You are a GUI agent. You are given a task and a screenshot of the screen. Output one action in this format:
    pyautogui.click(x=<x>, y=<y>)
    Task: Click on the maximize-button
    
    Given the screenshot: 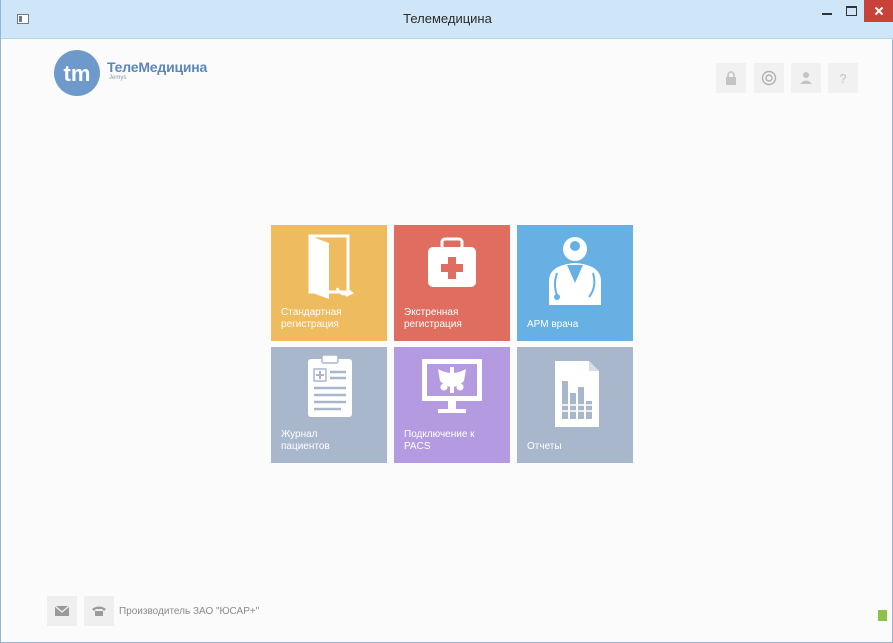 What is the action you would take?
    pyautogui.click(x=852, y=11)
    